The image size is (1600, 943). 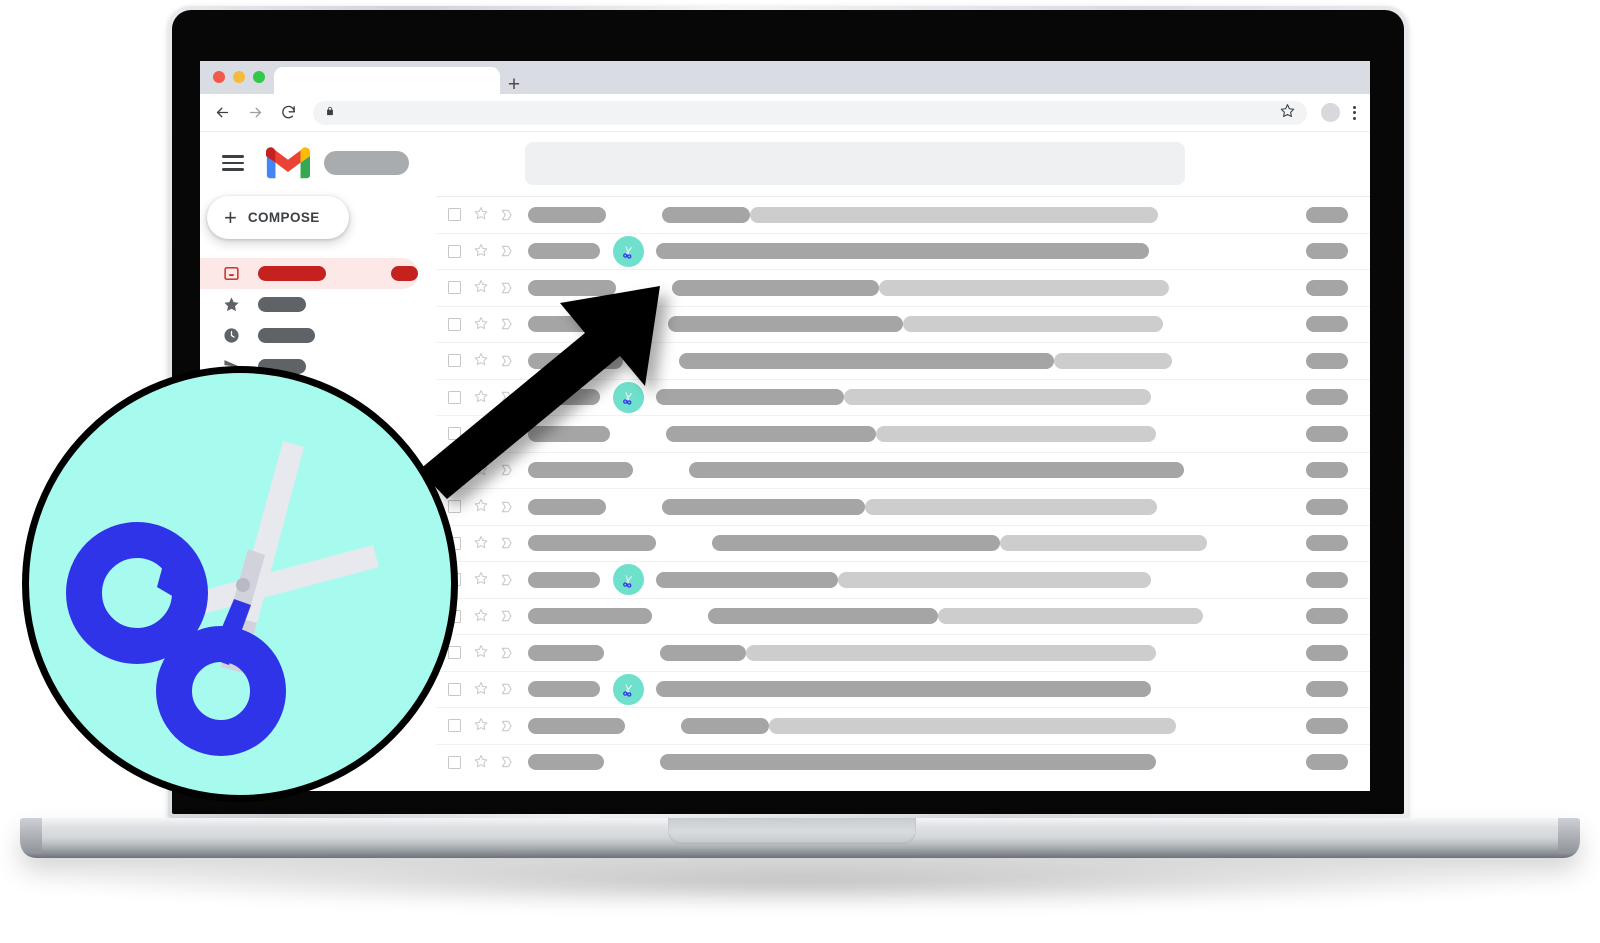 What do you see at coordinates (1327, 652) in the screenshot?
I see `mail-date-redacted` at bounding box center [1327, 652].